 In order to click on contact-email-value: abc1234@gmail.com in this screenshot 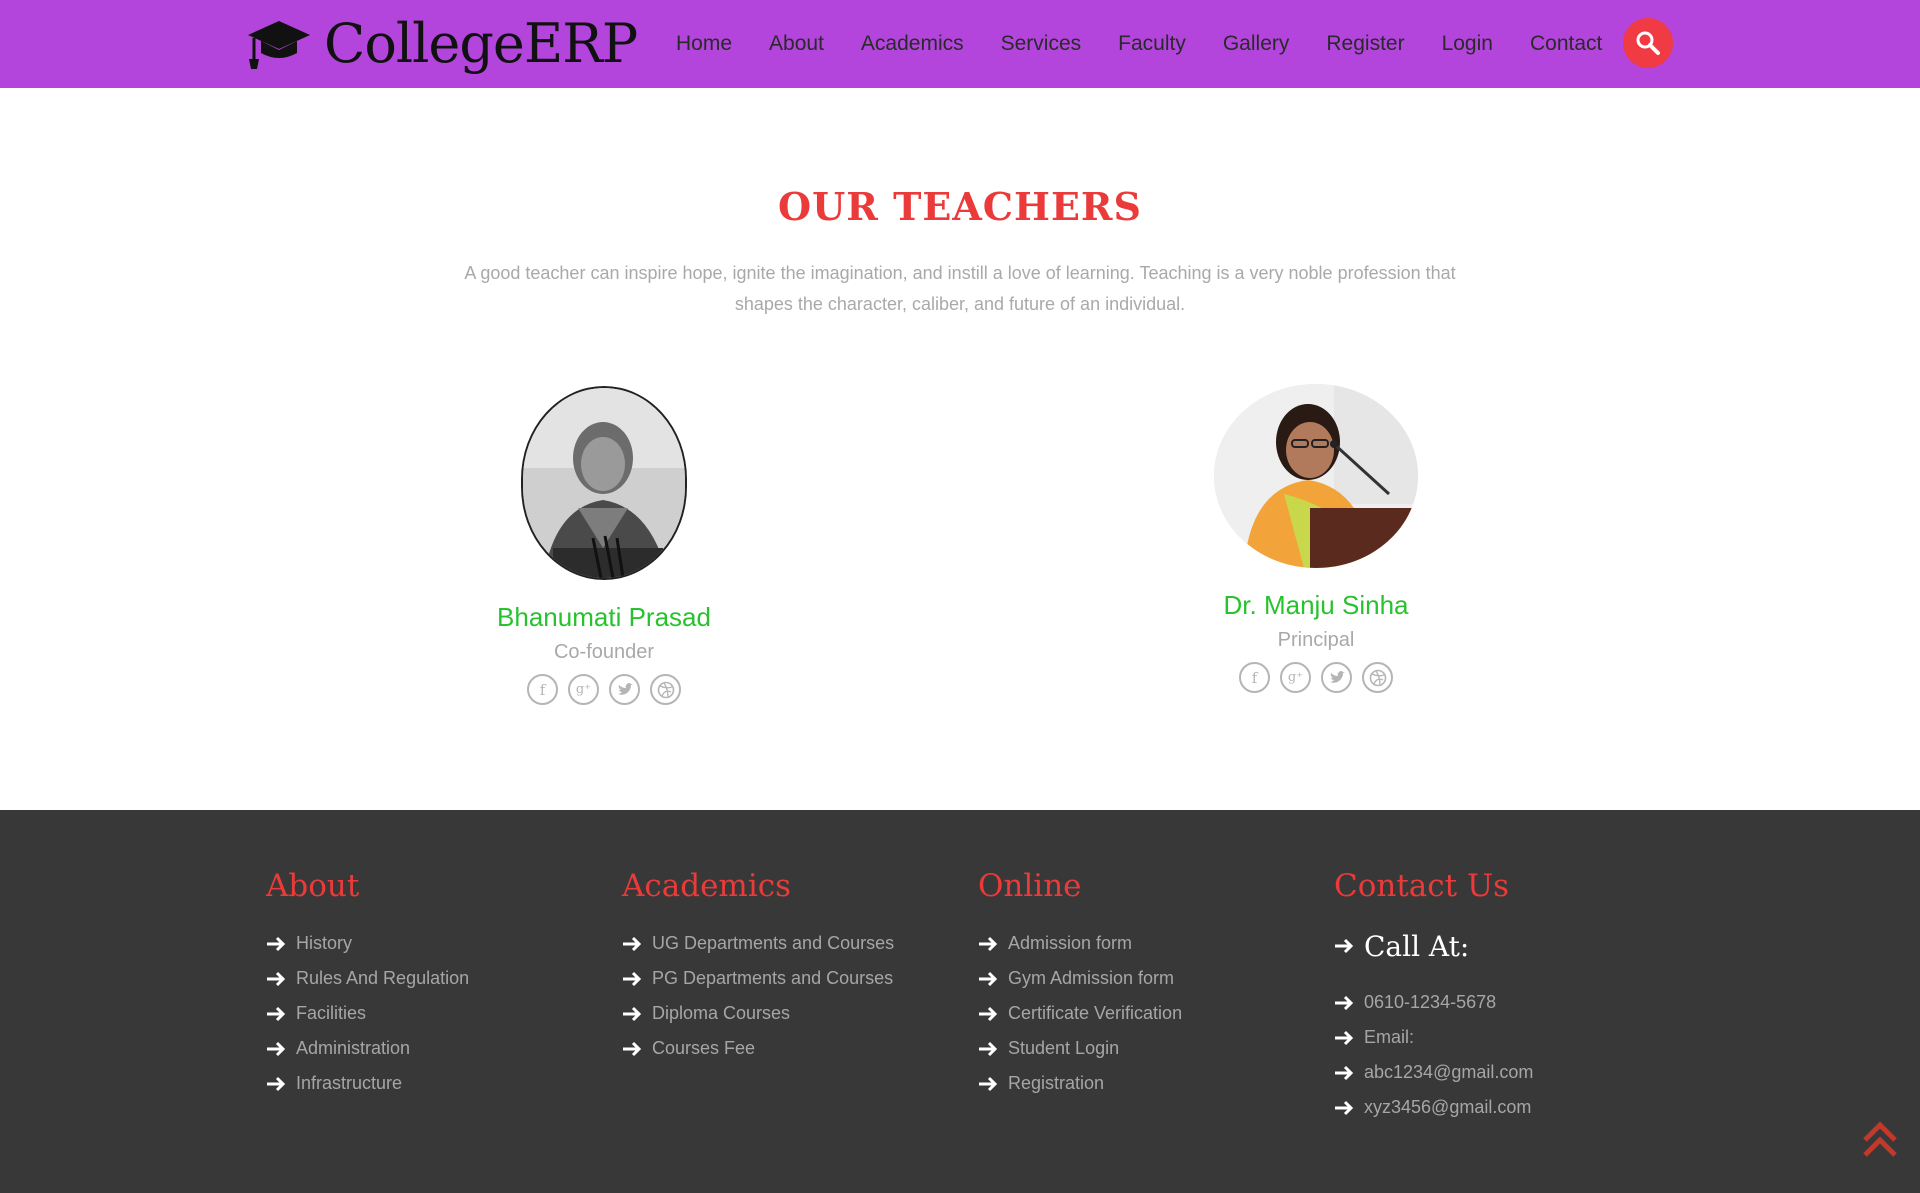, I will do `click(1449, 1072)`.